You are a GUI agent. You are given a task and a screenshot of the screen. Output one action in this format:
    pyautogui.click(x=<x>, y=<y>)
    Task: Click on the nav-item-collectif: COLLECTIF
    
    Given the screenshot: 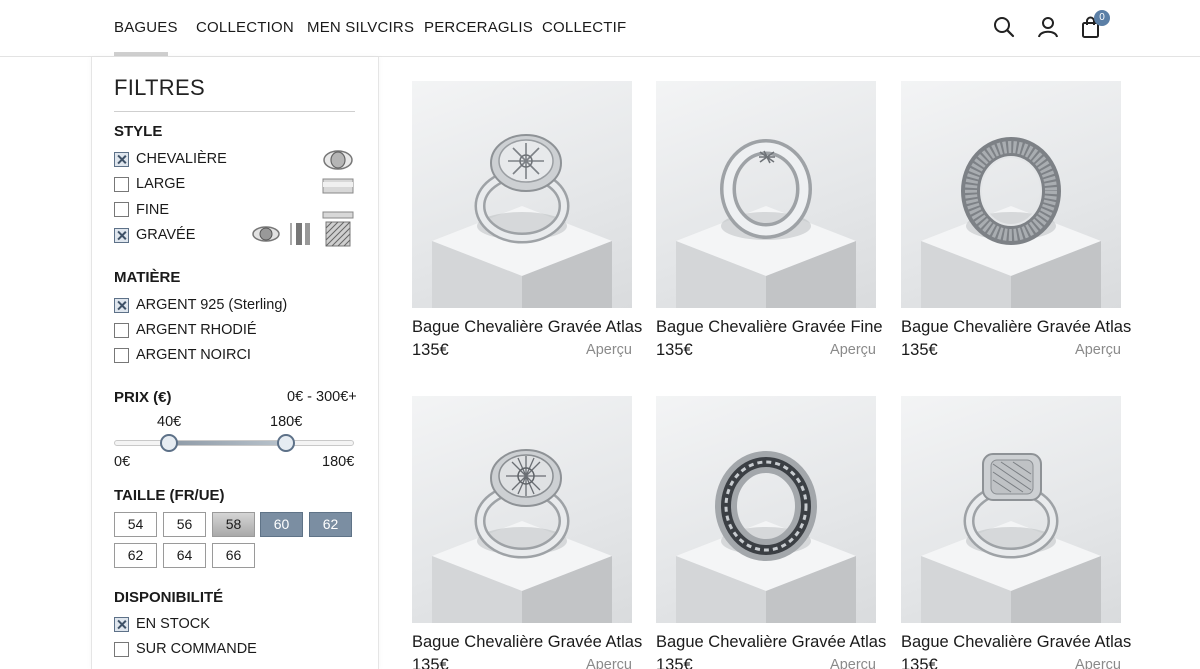 What is the action you would take?
    pyautogui.click(x=584, y=27)
    